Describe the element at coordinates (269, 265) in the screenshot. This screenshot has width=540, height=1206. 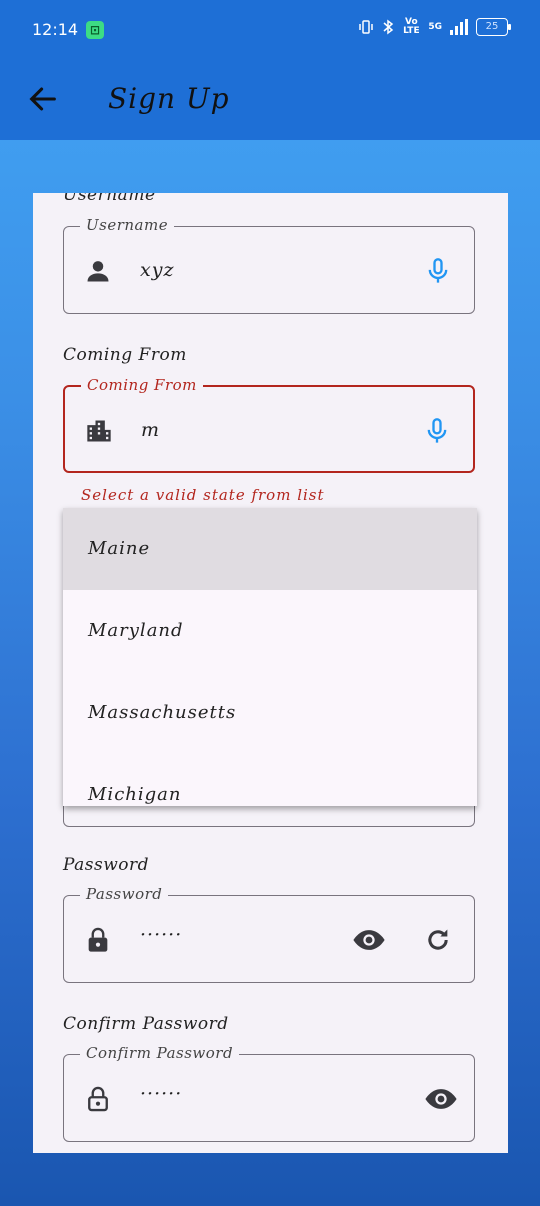
I see `username-field: Username xyz` at that location.